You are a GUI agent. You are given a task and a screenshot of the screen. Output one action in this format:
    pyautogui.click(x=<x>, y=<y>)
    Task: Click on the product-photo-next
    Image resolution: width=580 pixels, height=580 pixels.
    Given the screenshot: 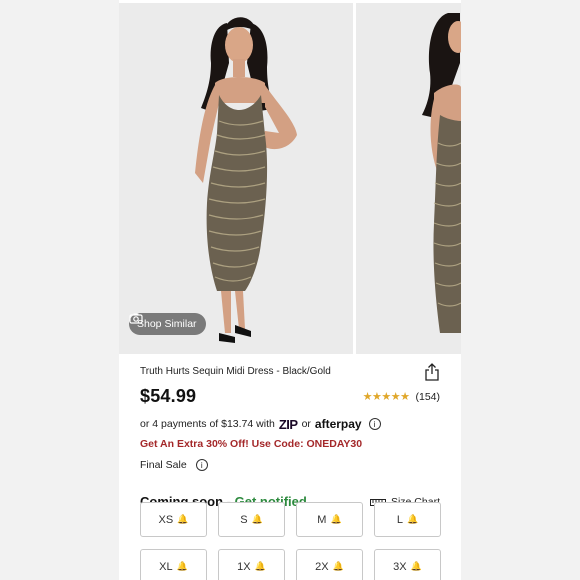 What is the action you would take?
    pyautogui.click(x=408, y=178)
    